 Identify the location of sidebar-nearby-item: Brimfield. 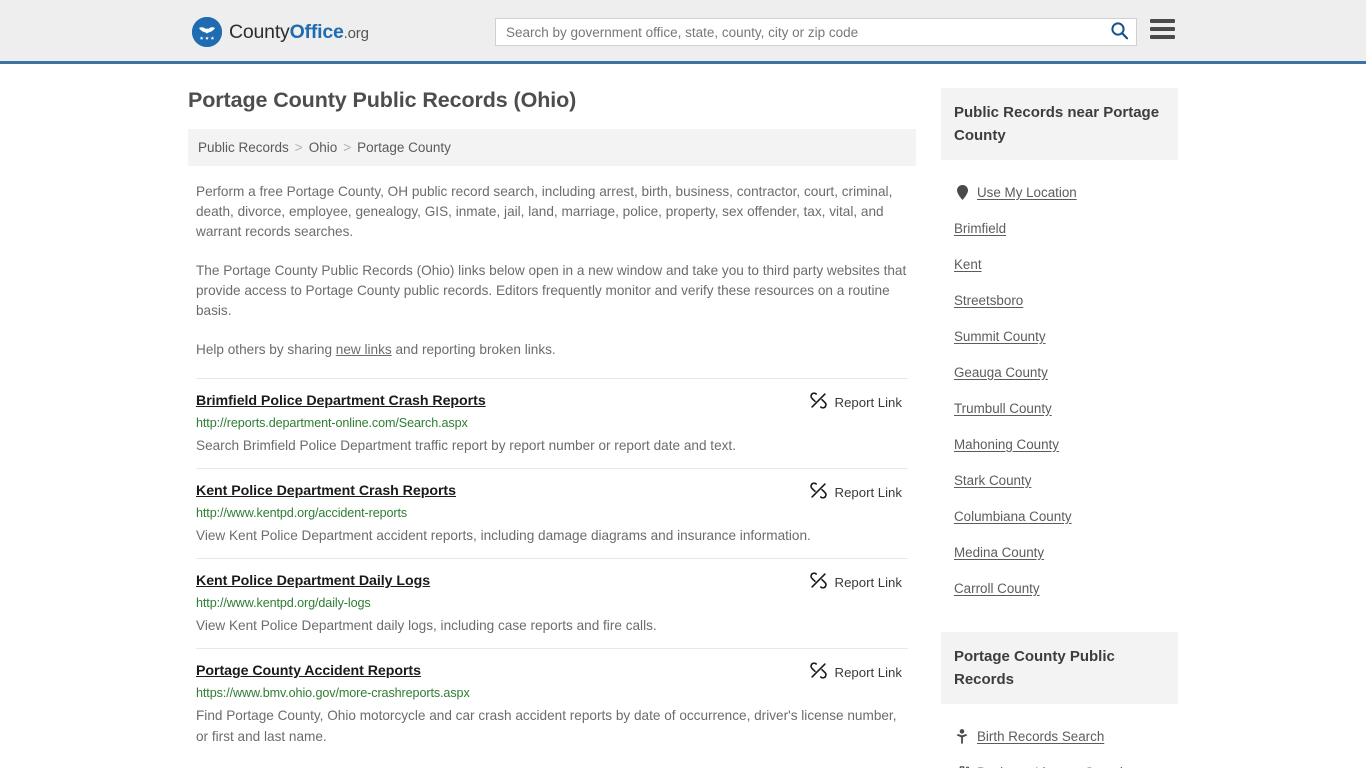
(1059, 228).